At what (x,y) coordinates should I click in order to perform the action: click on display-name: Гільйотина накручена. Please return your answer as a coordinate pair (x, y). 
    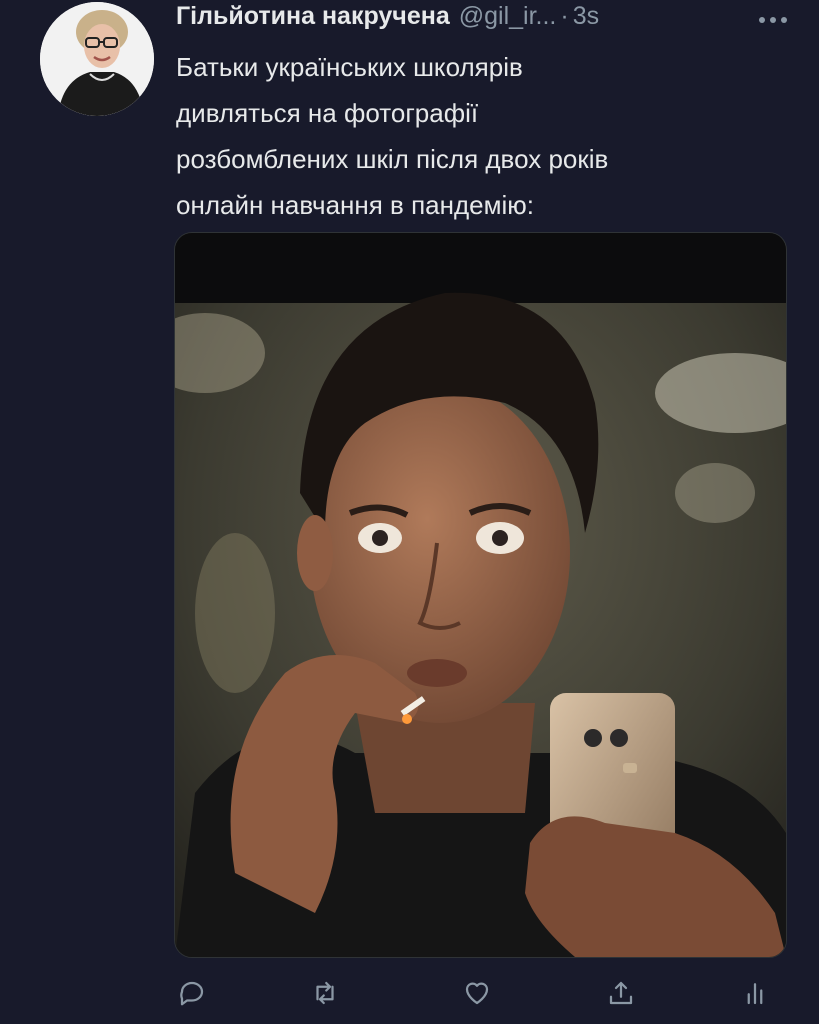
    Looking at the image, I should click on (313, 16).